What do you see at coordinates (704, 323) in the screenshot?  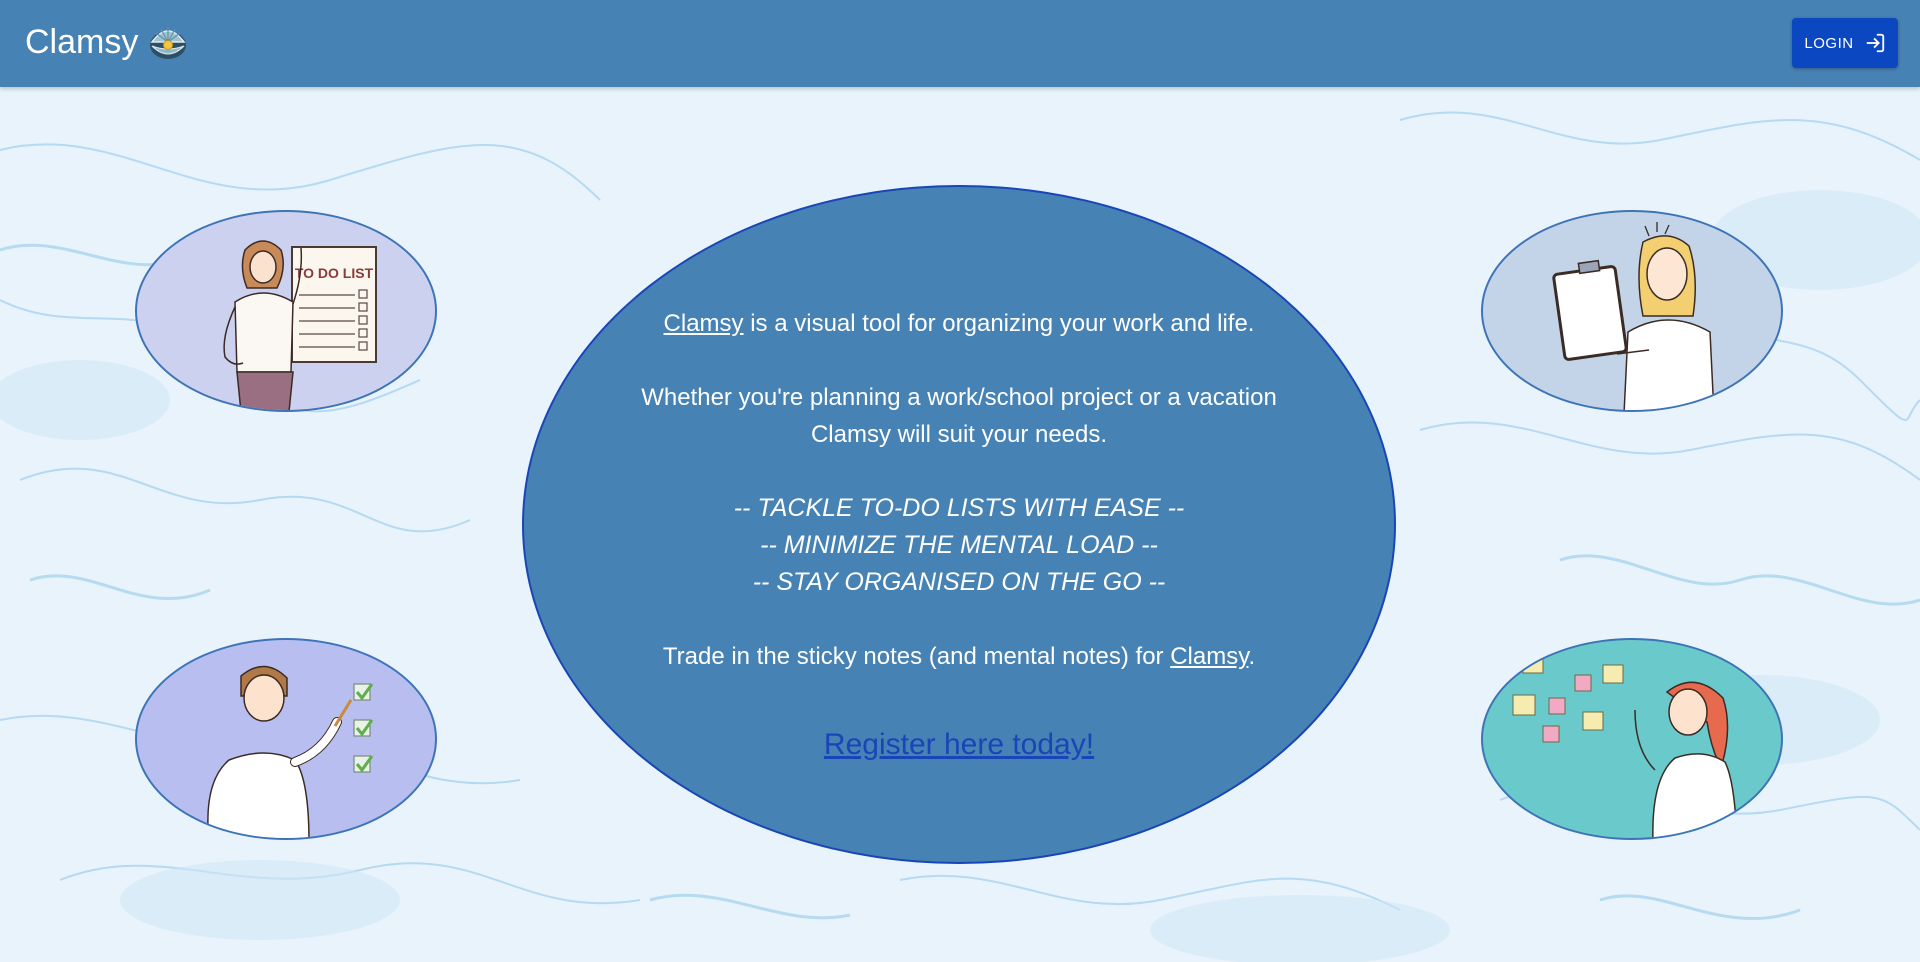 I see `brand-link-intro: Clamsy` at bounding box center [704, 323].